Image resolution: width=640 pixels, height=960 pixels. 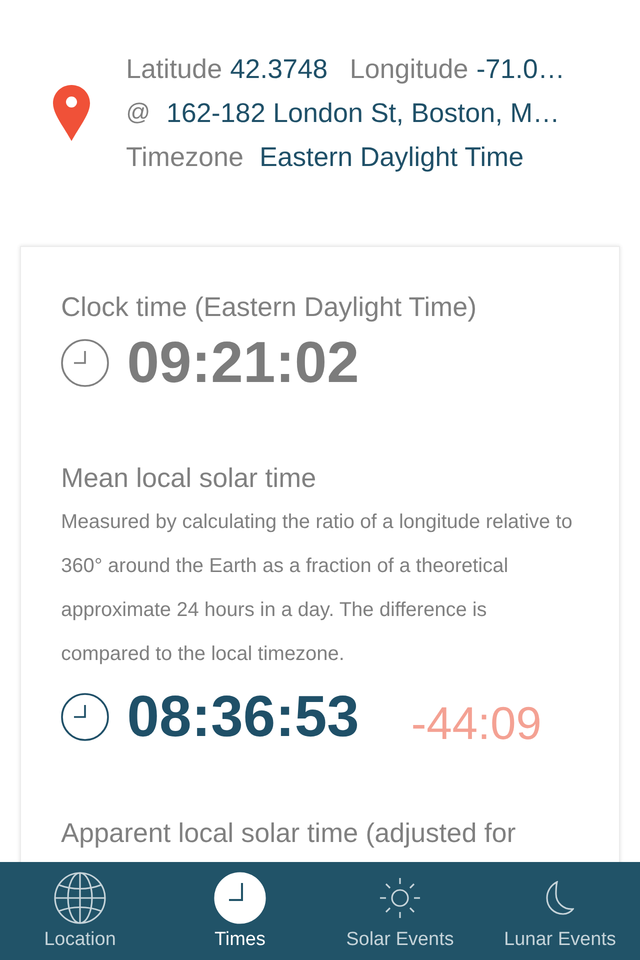 What do you see at coordinates (243, 717) in the screenshot?
I see `solar-time: 08:36:53` at bounding box center [243, 717].